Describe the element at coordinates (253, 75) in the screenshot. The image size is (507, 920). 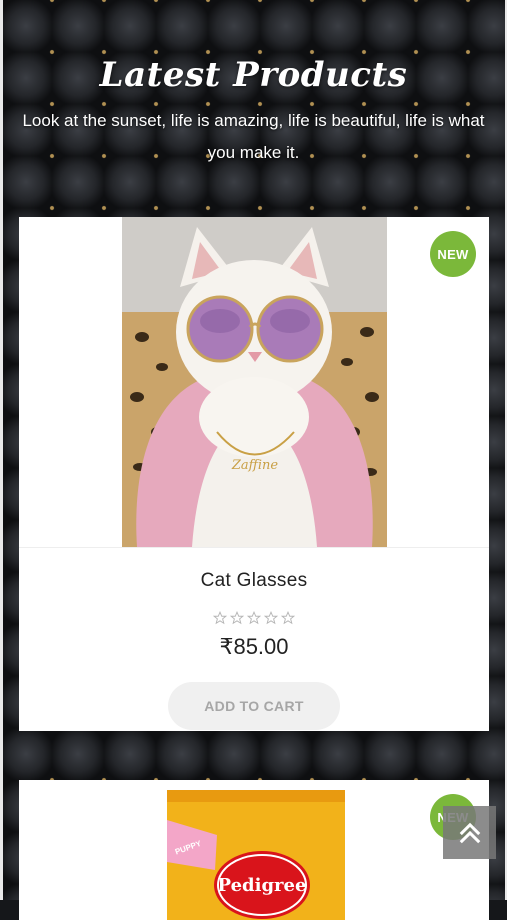
I see `section-title: Latest Products` at that location.